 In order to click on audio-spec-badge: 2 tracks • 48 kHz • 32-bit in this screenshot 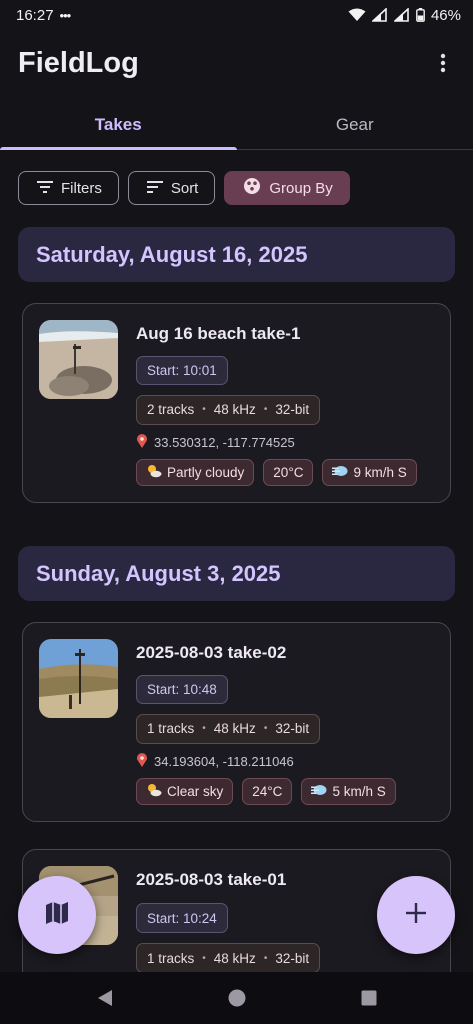, I will do `click(228, 410)`.